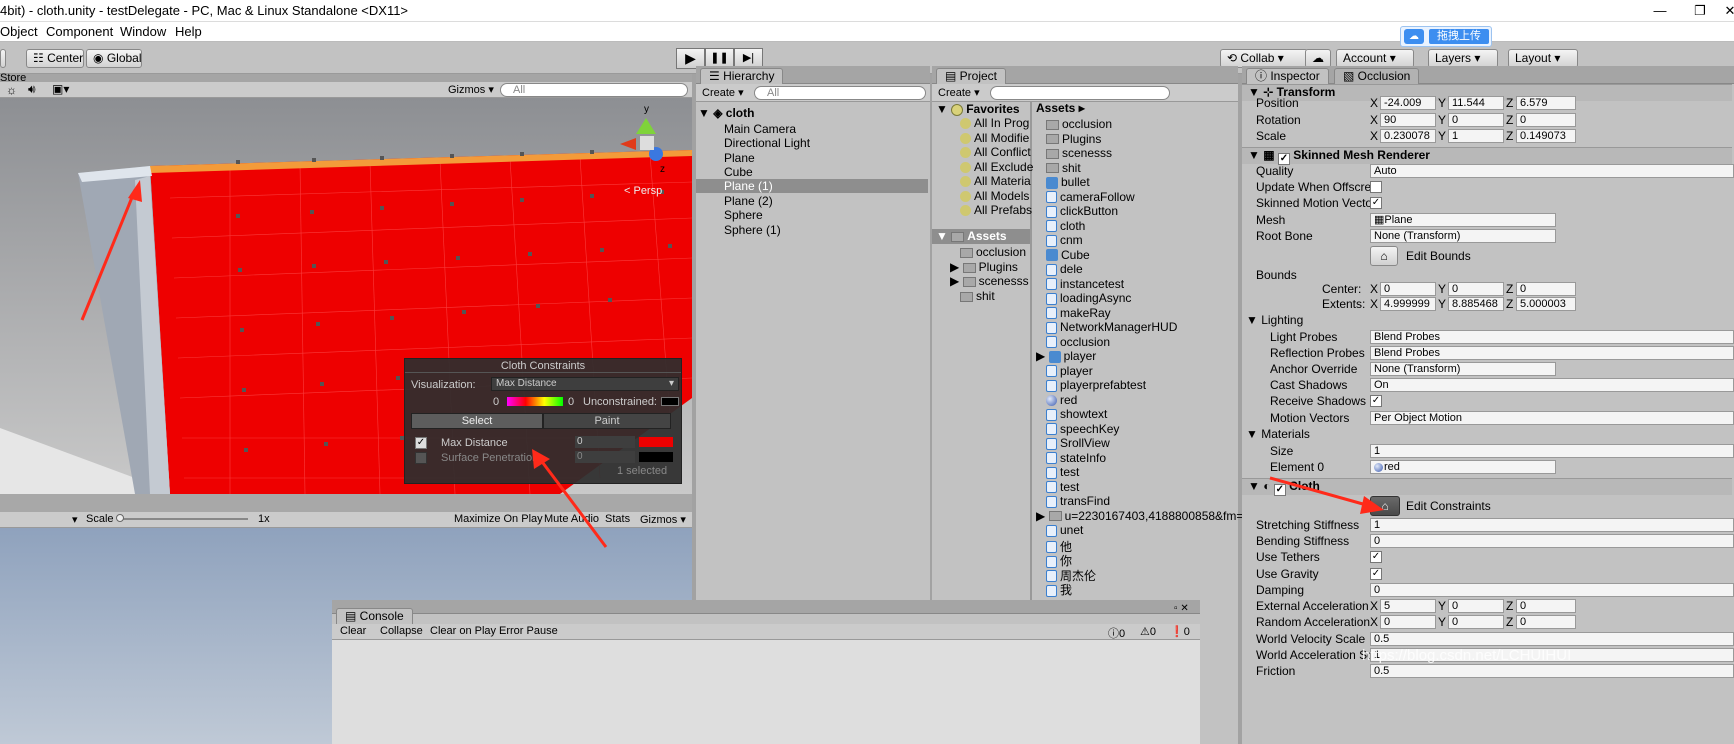  Describe the element at coordinates (1111, 327) in the screenshot. I see `asset-item: NetworkManagerHUD` at that location.